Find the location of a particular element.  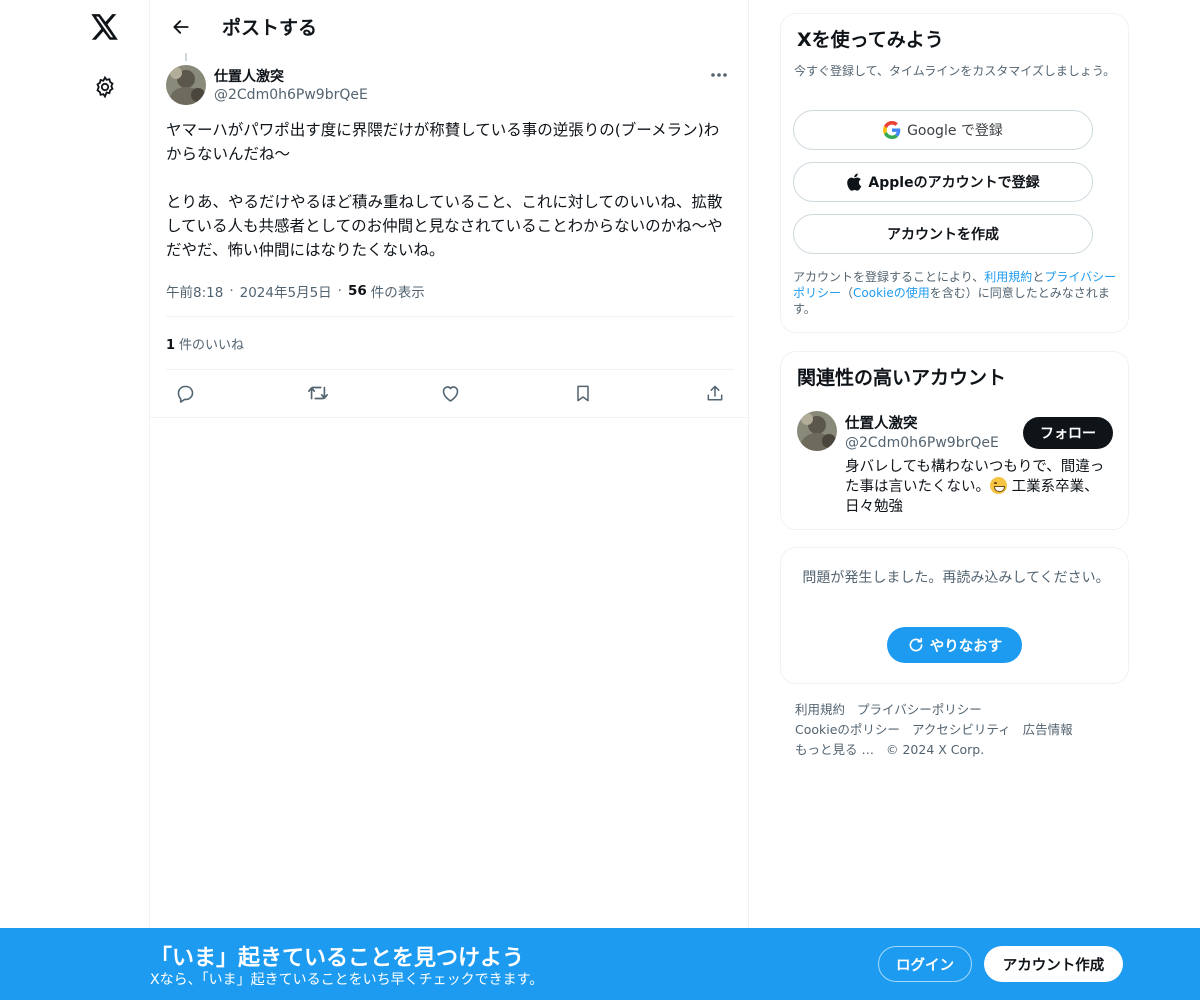

login-button: ログイン is located at coordinates (925, 964).